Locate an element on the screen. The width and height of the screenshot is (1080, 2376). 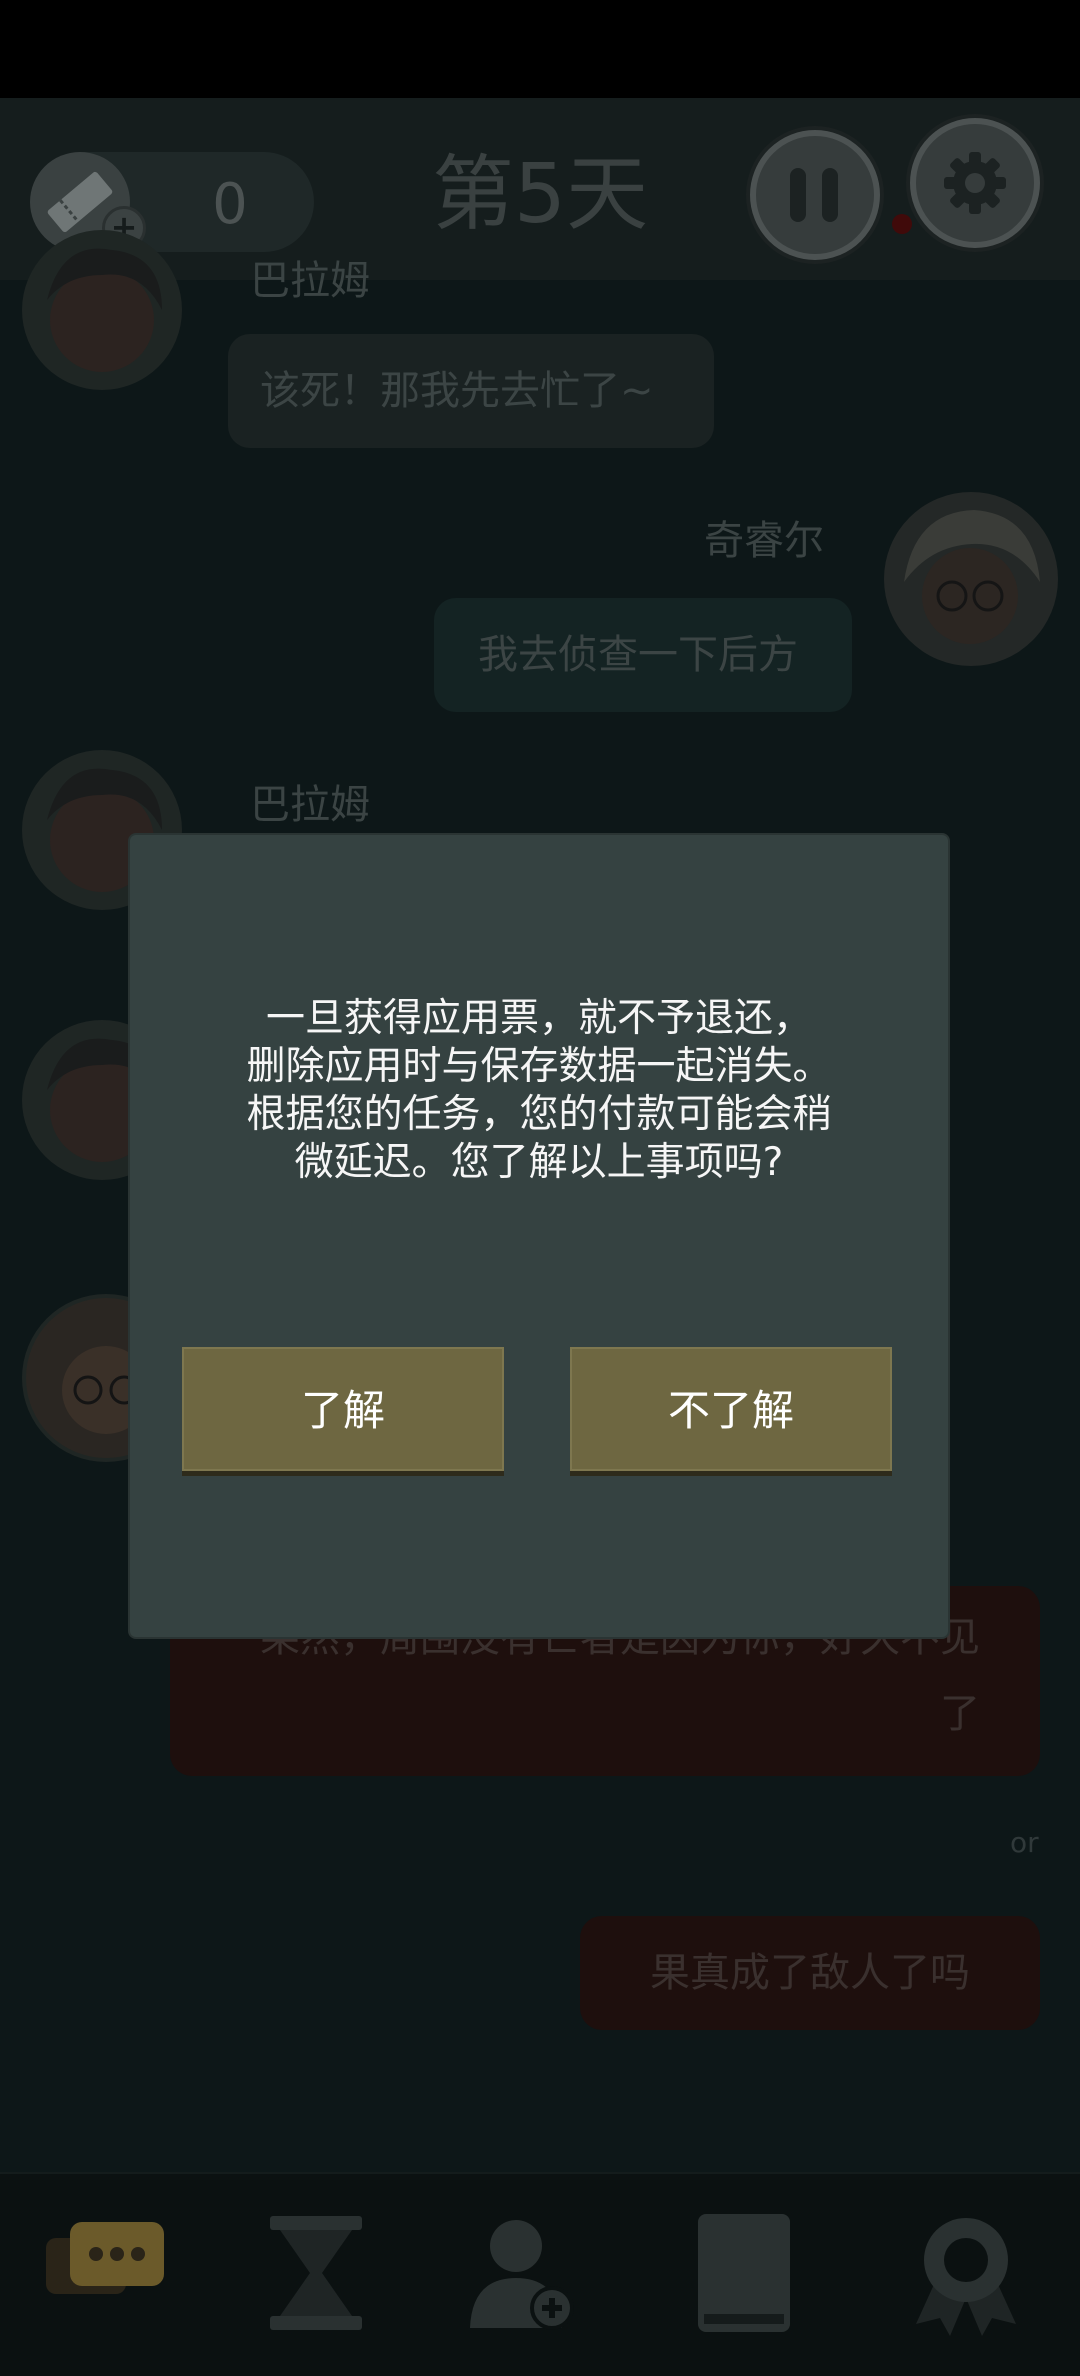
ticket-count: 0 is located at coordinates (230, 204).